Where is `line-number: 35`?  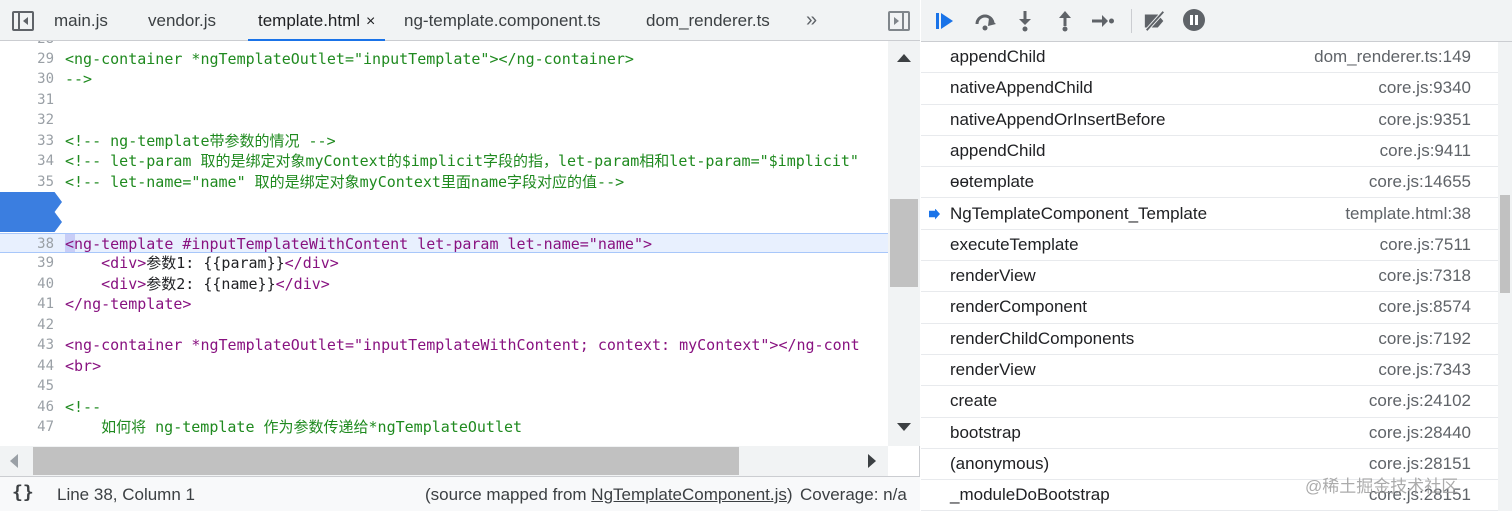 line-number: 35 is located at coordinates (27, 182).